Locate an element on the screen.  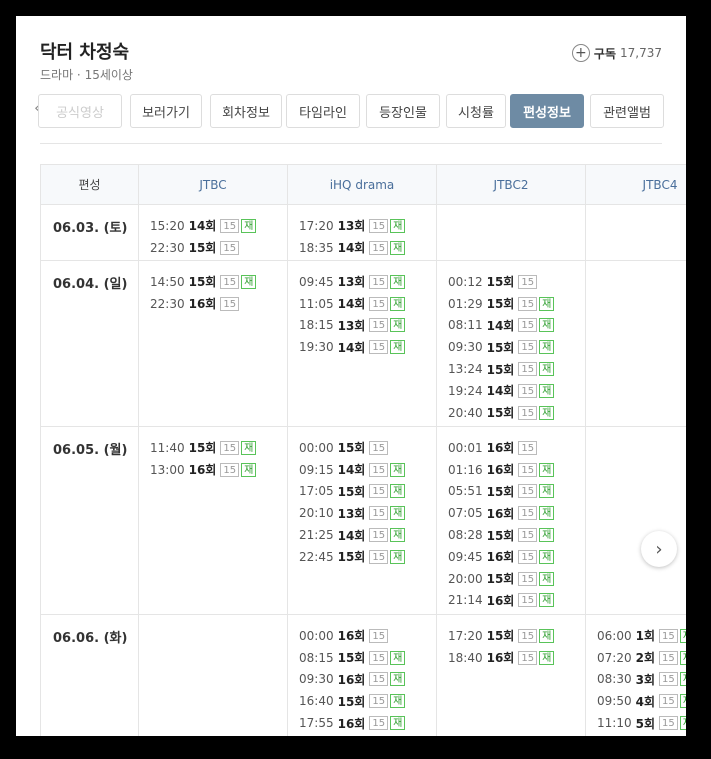
broadcast-entry: 08:15 15회 15 재 is located at coordinates (367, 658).